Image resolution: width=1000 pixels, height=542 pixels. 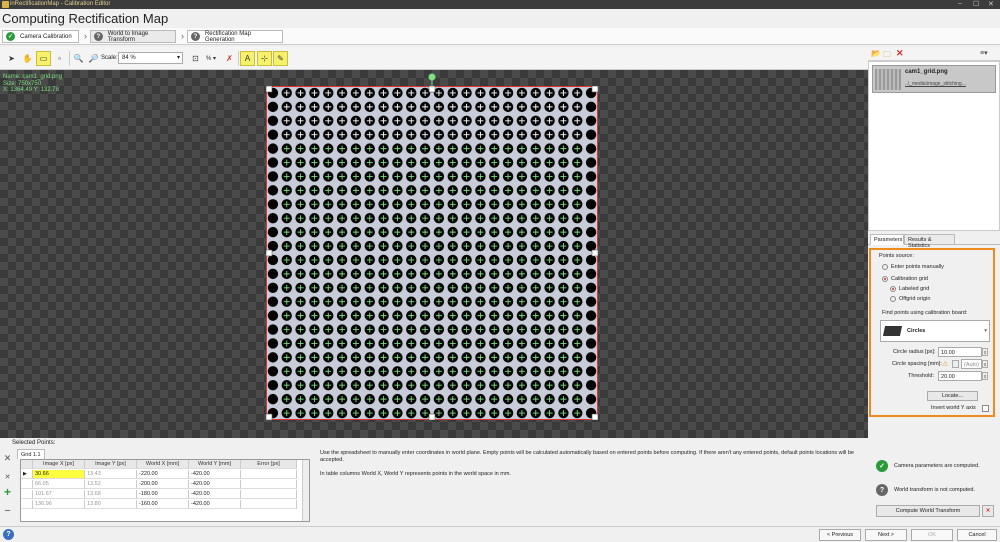 I want to click on view-options-icon: ≡▾, so click(x=984, y=53).